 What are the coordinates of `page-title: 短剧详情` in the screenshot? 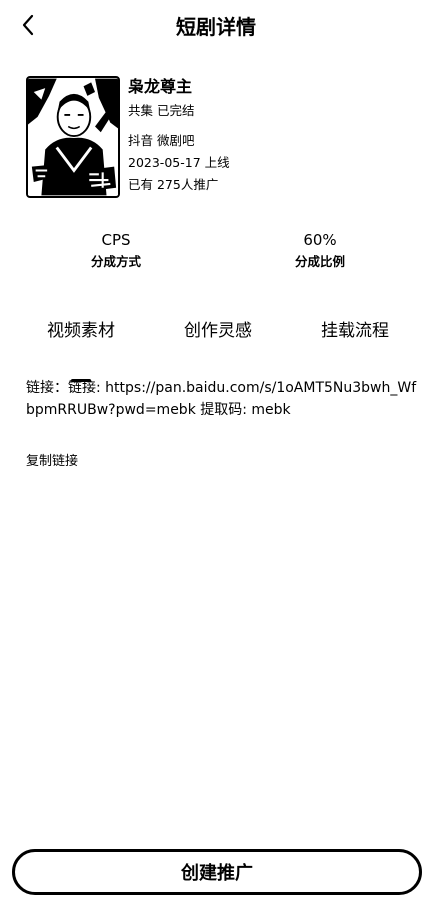 It's located at (216, 27).